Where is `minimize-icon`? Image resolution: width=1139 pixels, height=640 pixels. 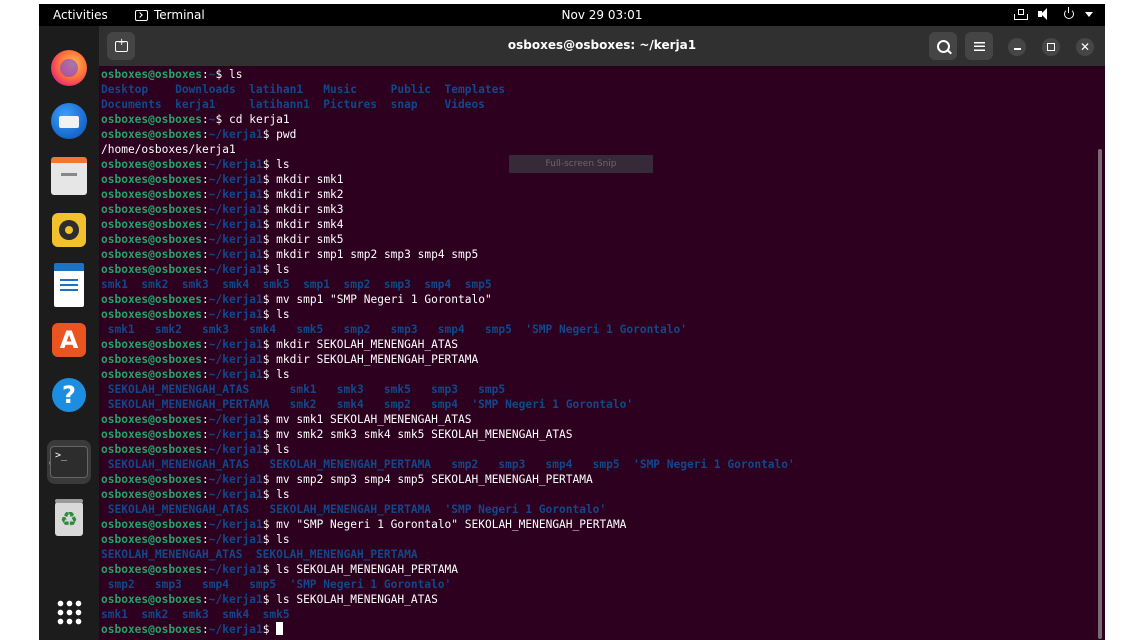 minimize-icon is located at coordinates (1017, 49).